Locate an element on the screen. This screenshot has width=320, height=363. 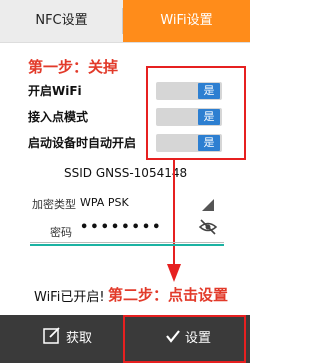
dropdown-corner-icon is located at coordinates (208, 205).